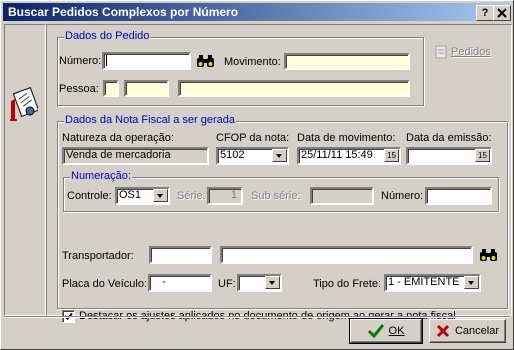 The image size is (514, 350). Describe the element at coordinates (294, 88) in the screenshot. I see `pessoa-name-field` at that location.